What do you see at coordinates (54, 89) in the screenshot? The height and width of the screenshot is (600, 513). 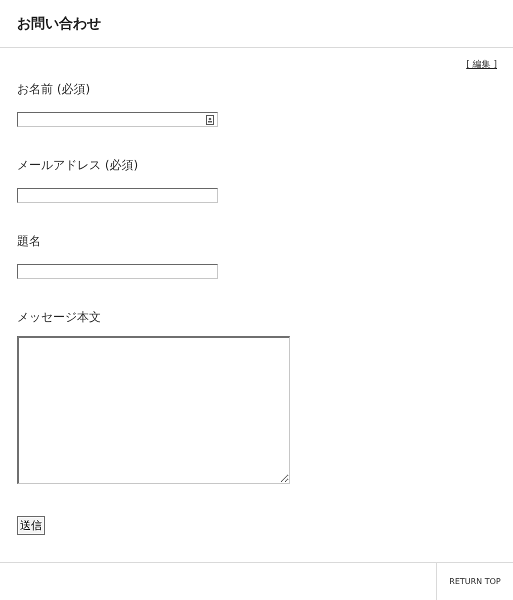 I see `field-label: お名前 (必須)` at bounding box center [54, 89].